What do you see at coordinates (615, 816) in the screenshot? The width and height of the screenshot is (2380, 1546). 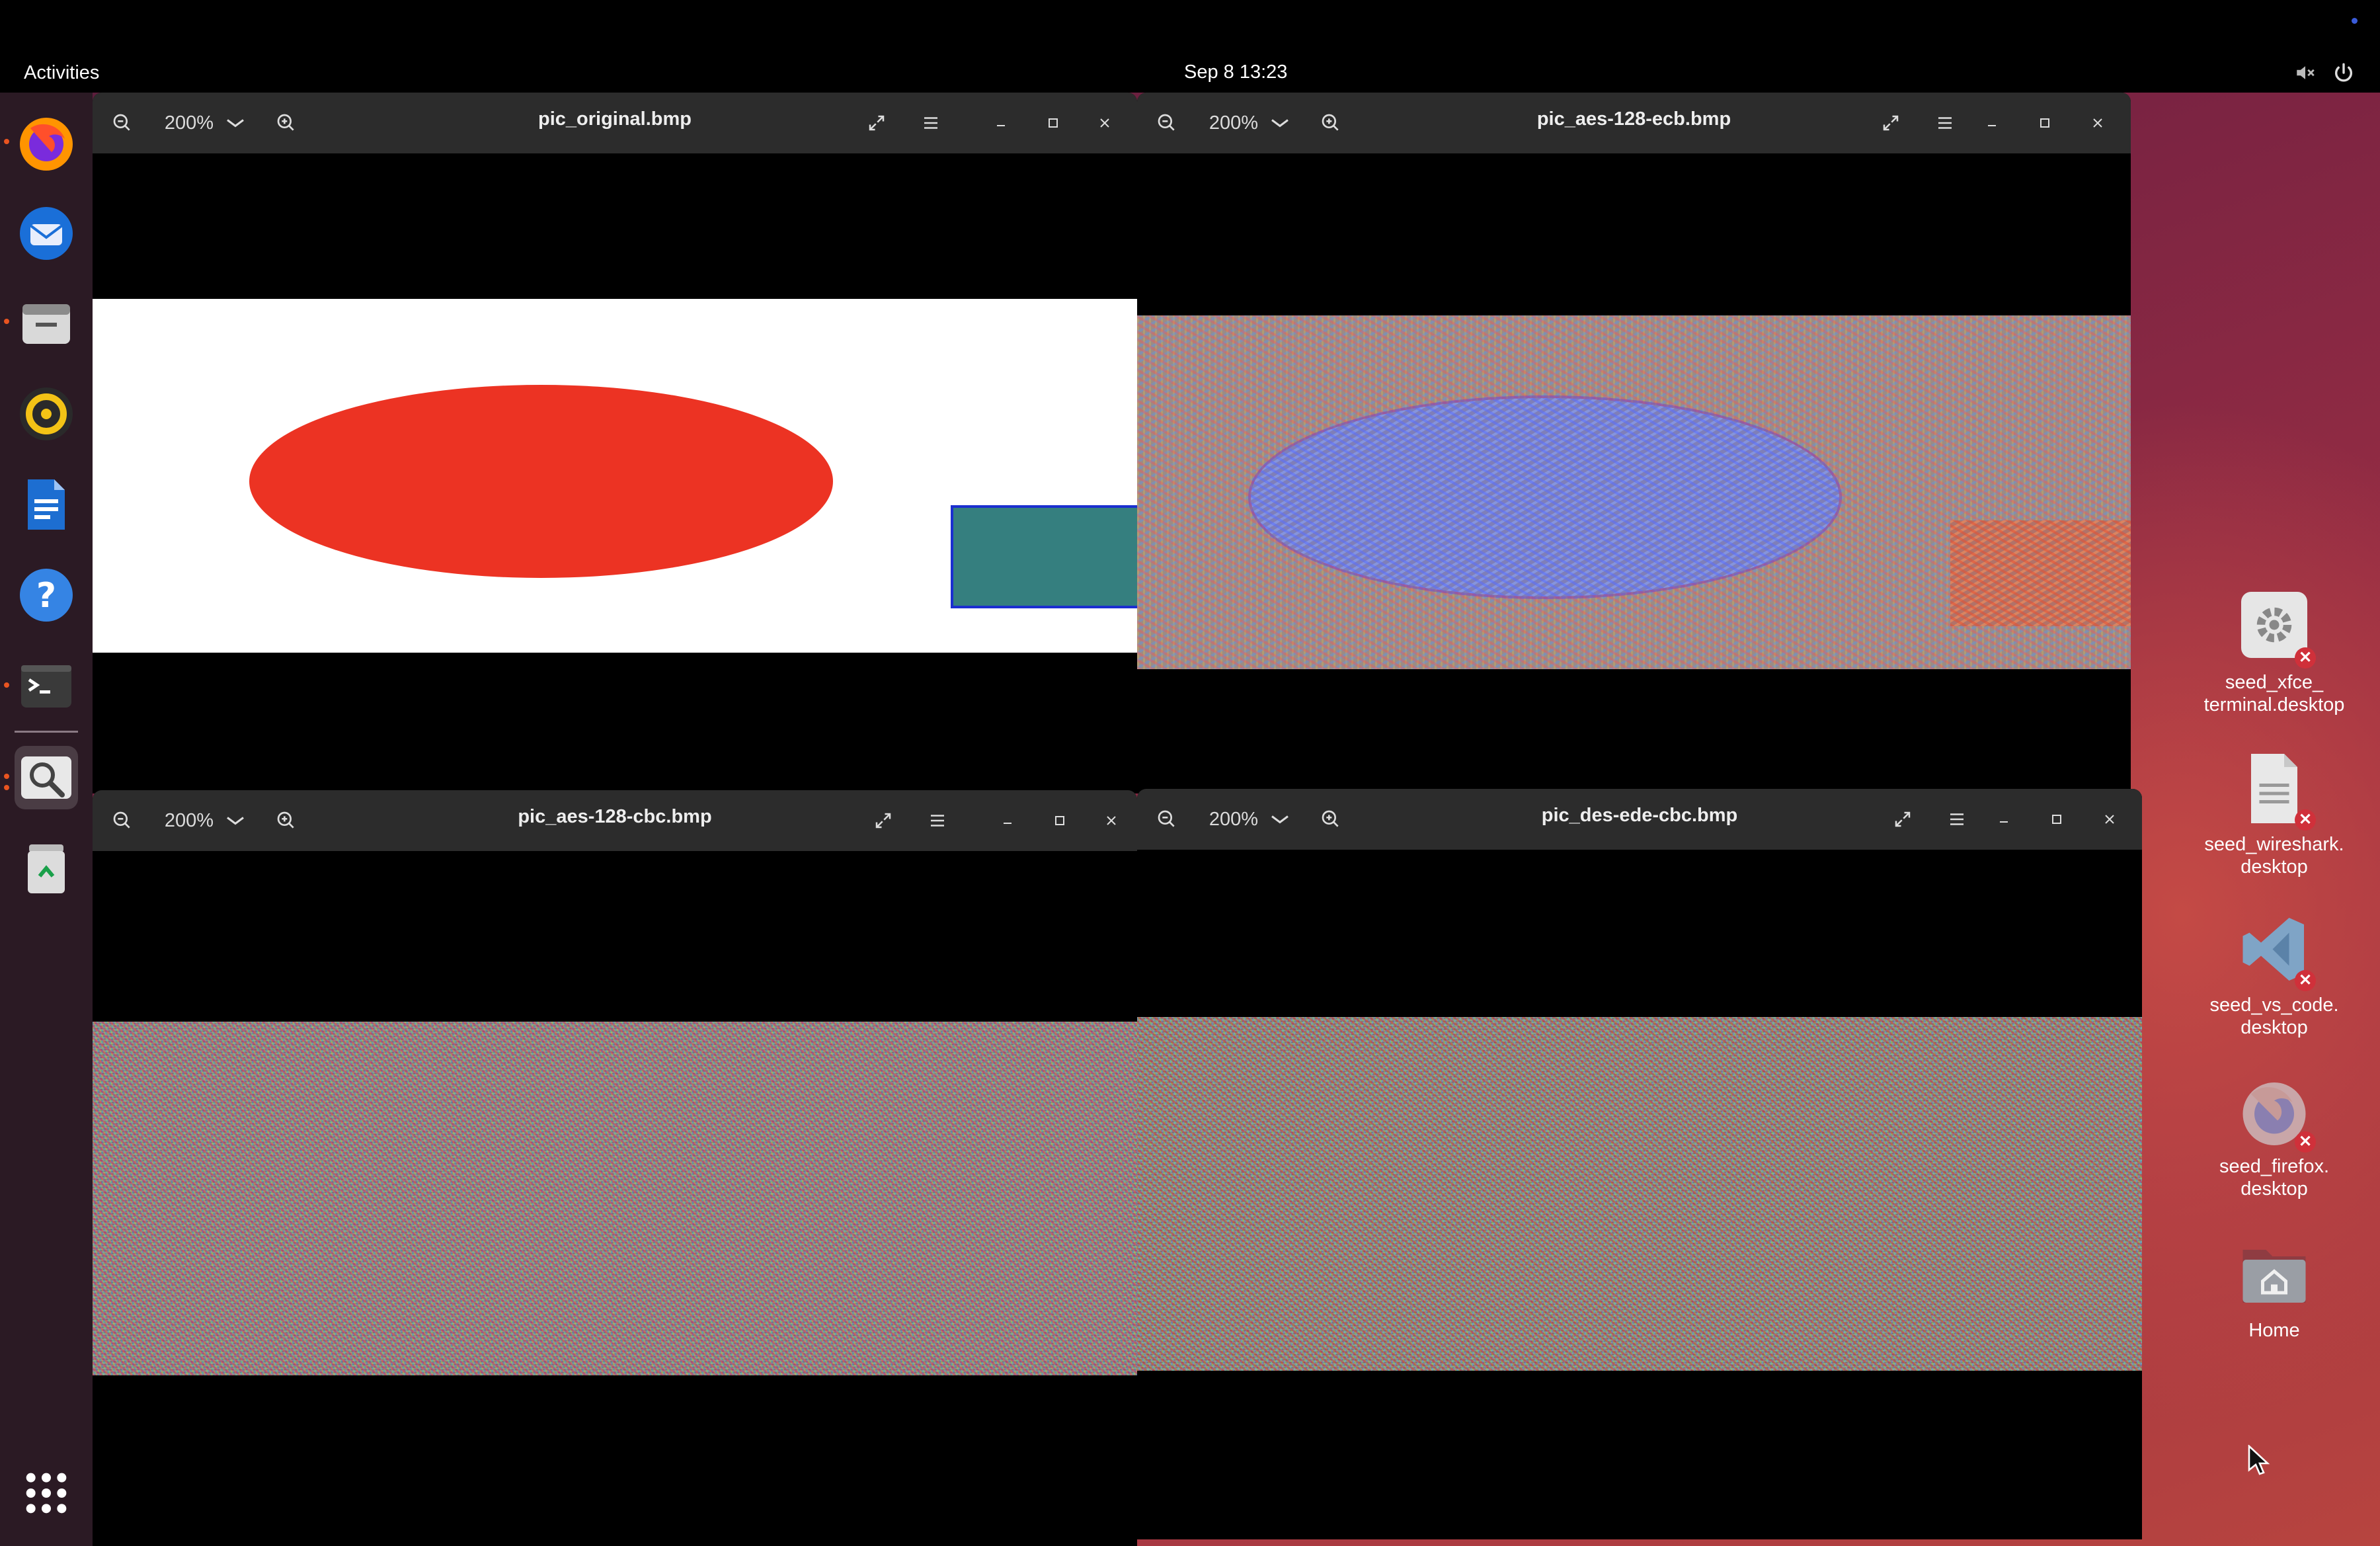 I see `window-title: pic_aes-128-cbc.bmp` at bounding box center [615, 816].